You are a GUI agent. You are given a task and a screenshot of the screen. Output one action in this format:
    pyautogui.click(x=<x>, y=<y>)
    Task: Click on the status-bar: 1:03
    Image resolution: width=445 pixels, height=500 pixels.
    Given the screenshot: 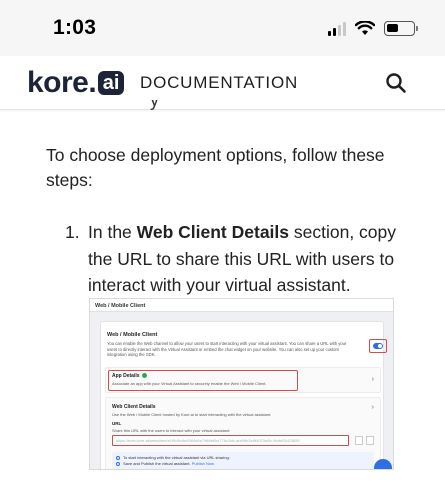 What is the action you would take?
    pyautogui.click(x=222, y=28)
    